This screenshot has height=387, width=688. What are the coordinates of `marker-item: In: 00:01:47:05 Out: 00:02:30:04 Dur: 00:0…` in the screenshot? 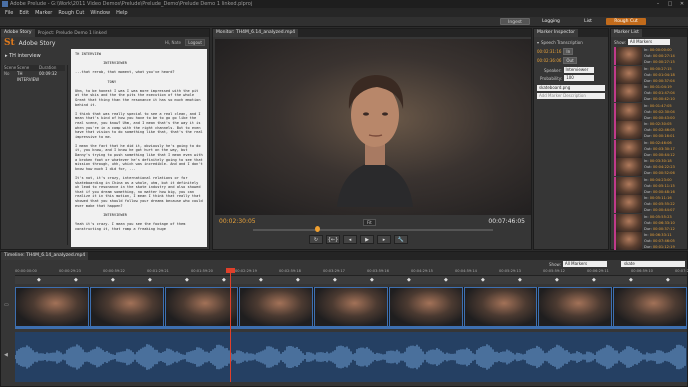 It's located at (650, 112).